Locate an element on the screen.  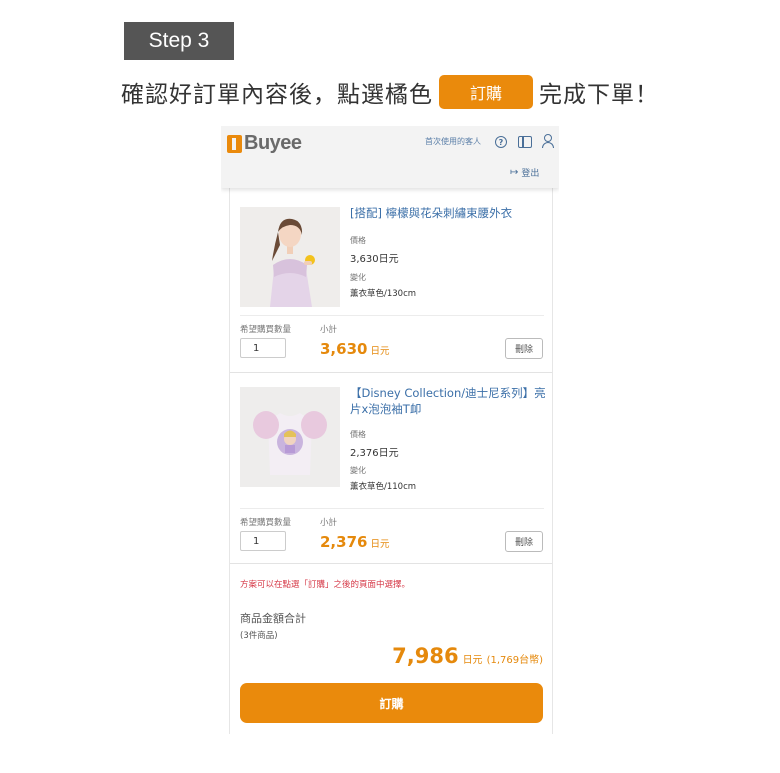
logo-text: Buyee is located at coordinates (273, 143).